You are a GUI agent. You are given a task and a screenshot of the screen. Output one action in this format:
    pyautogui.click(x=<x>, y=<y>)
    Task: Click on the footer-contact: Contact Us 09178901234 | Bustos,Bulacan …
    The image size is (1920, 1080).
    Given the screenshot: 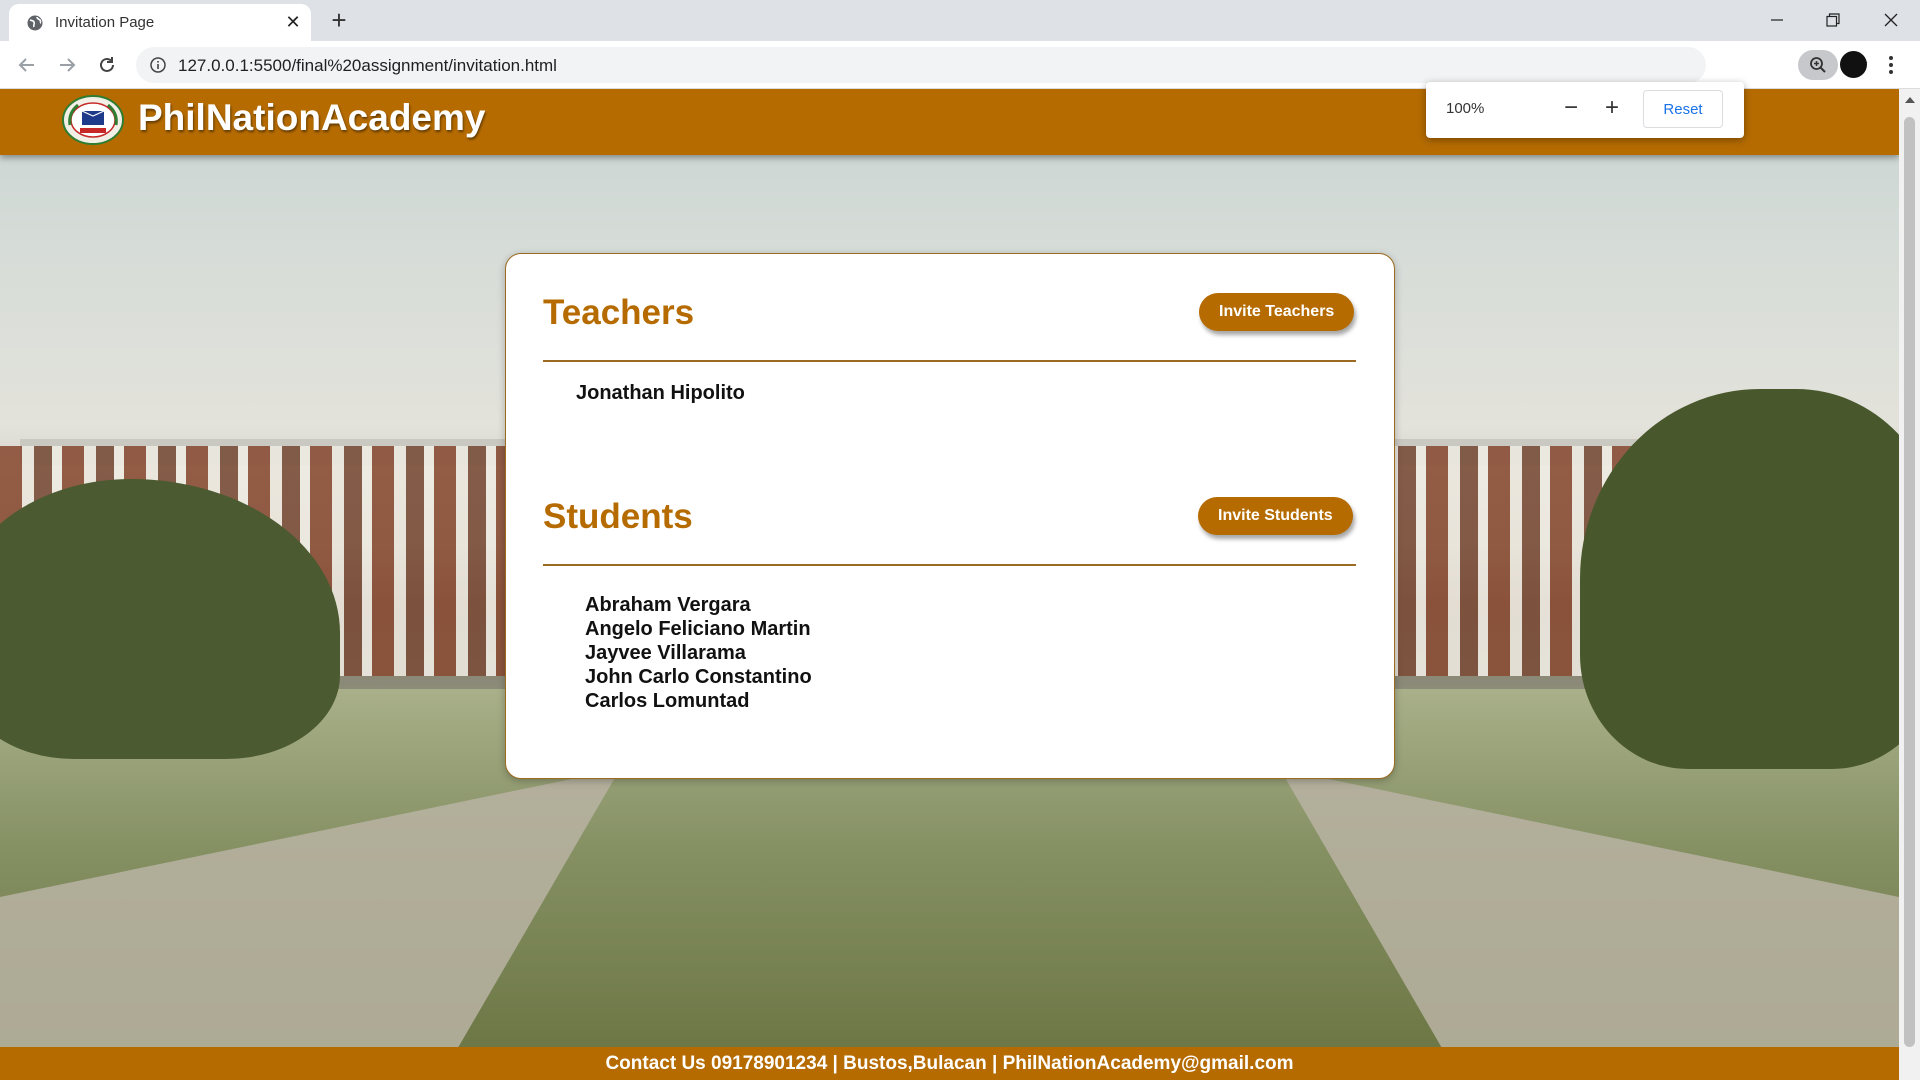 What is the action you would take?
    pyautogui.click(x=949, y=1063)
    